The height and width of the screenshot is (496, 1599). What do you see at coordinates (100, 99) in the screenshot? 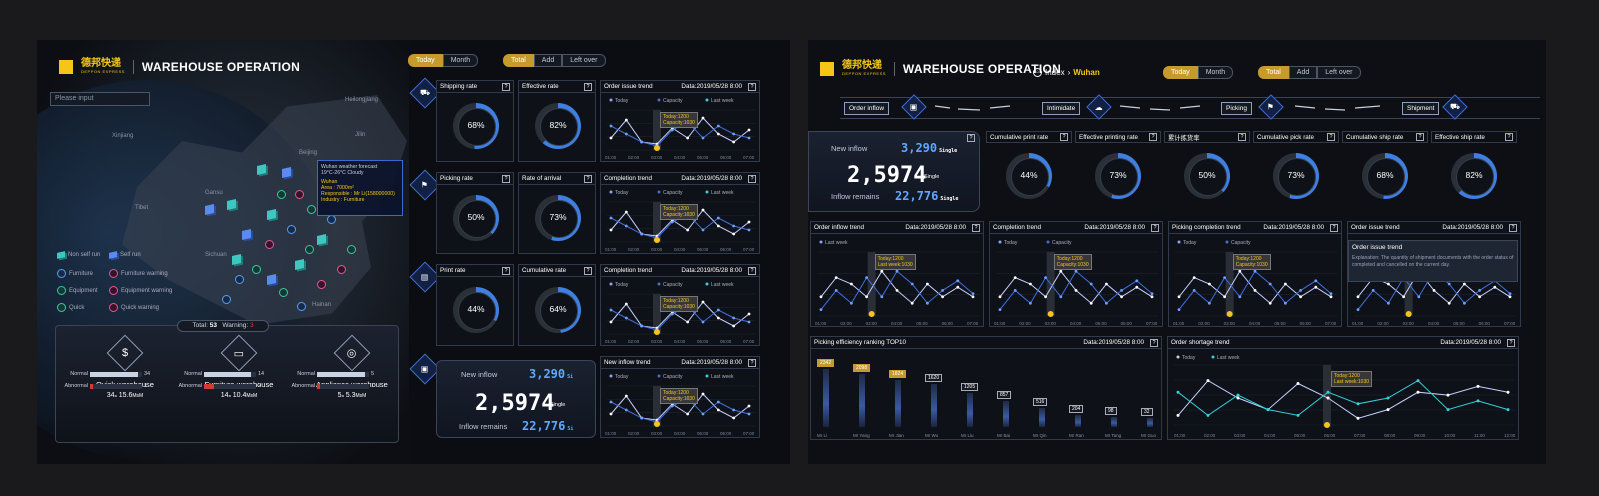
I see `search-input: Please input` at bounding box center [100, 99].